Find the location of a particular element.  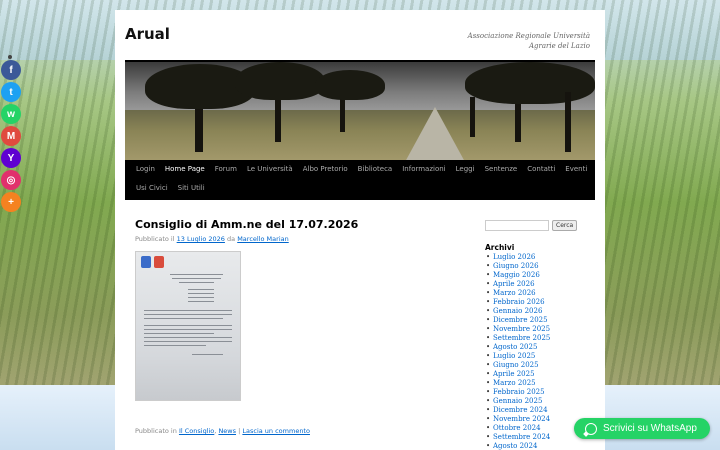

nav-item-home-page: Home Page is located at coordinates (185, 169).